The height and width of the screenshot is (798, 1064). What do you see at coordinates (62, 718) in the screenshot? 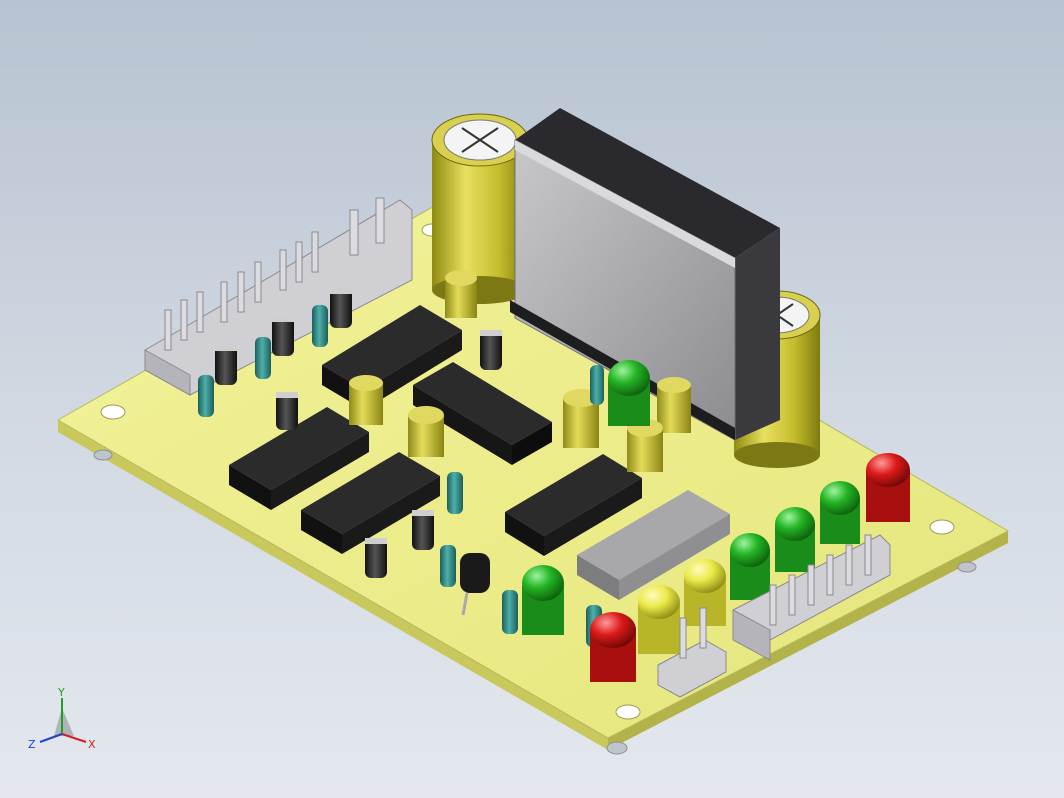
I see `axis-triad-graphic: Y X Z` at bounding box center [62, 718].